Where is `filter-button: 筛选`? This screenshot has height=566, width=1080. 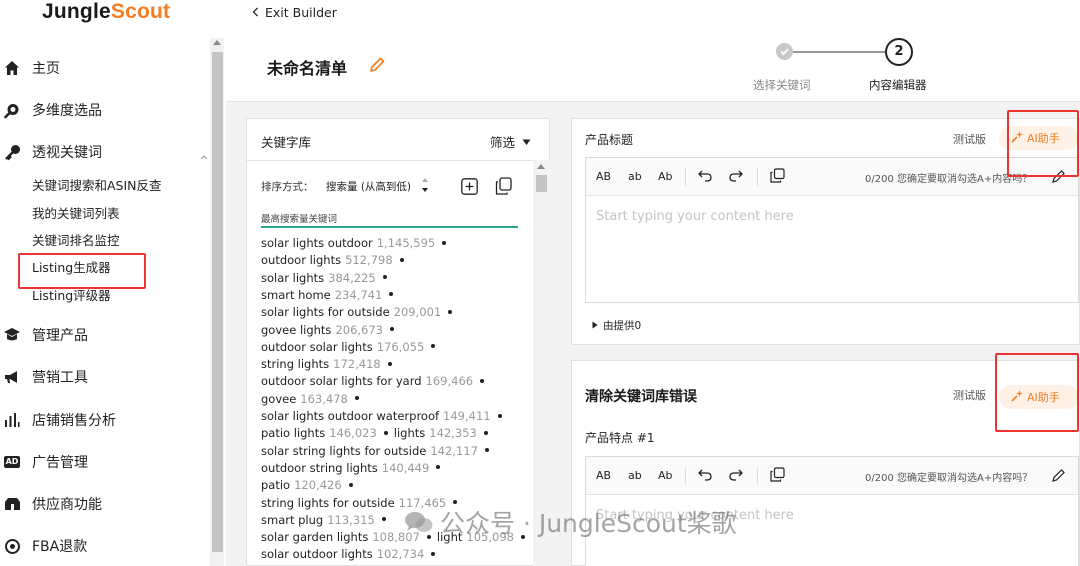 filter-button: 筛选 is located at coordinates (510, 141).